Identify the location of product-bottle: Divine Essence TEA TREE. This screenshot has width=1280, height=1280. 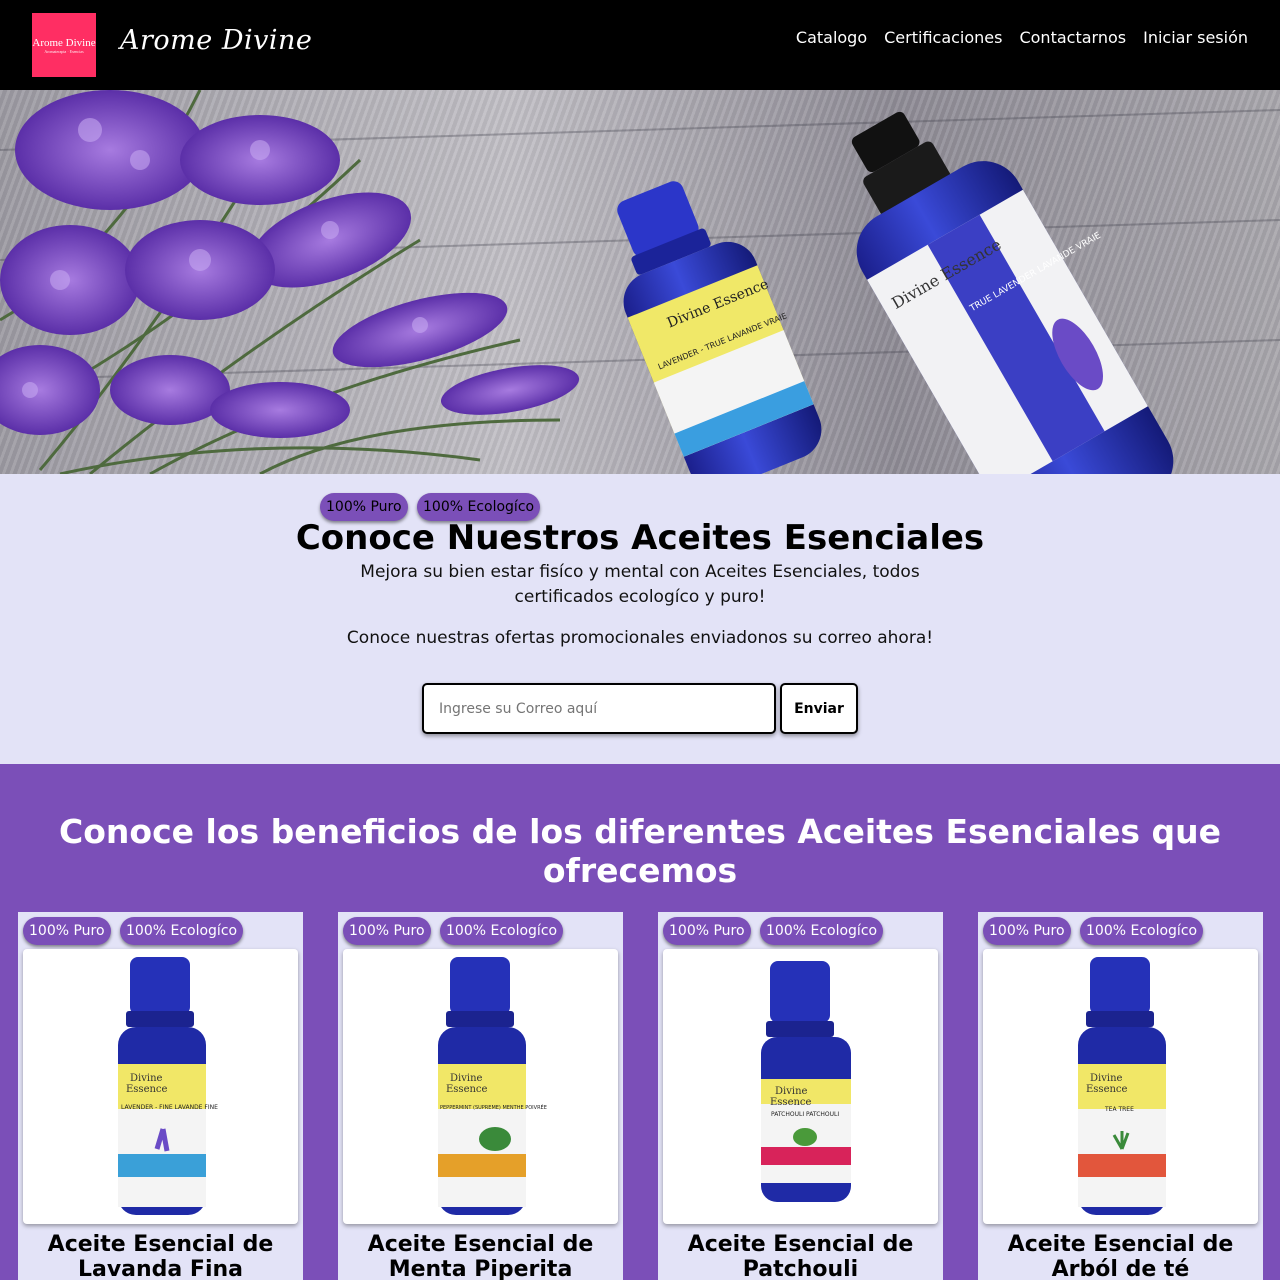
(1122, 1086).